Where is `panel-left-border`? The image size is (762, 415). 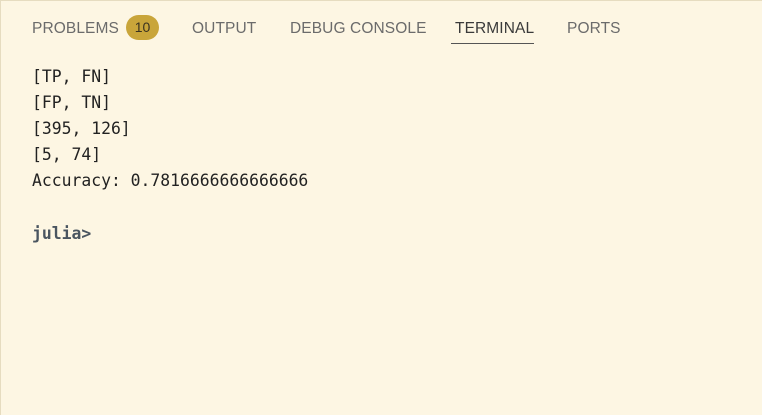
panel-left-border is located at coordinates (0, 207).